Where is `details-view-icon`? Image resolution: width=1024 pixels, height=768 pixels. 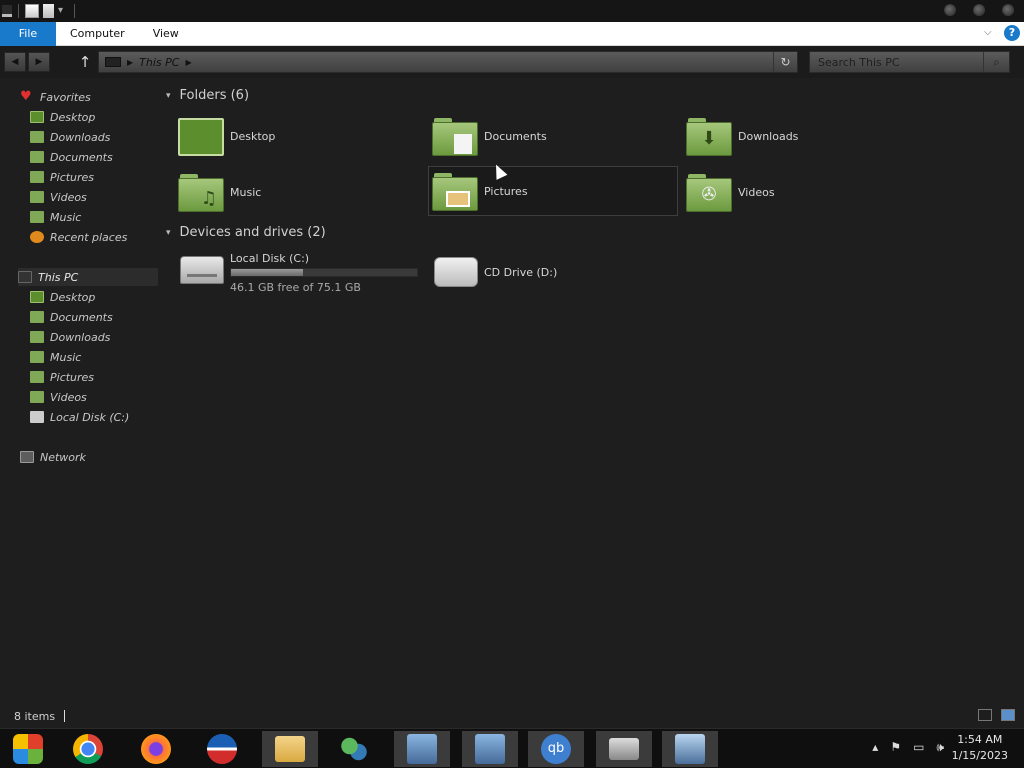 details-view-icon is located at coordinates (985, 715).